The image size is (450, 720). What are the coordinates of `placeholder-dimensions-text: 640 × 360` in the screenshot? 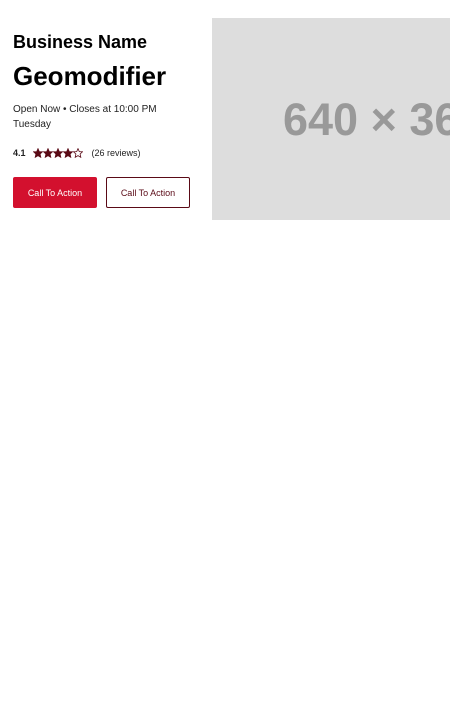 It's located at (366, 119).